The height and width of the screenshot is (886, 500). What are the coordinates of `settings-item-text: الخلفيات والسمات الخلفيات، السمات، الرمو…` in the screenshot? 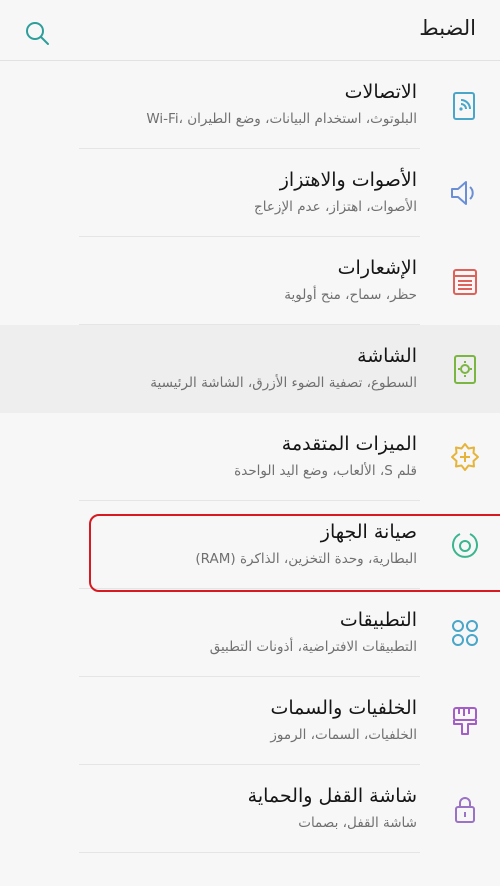 It's located at (219, 720).